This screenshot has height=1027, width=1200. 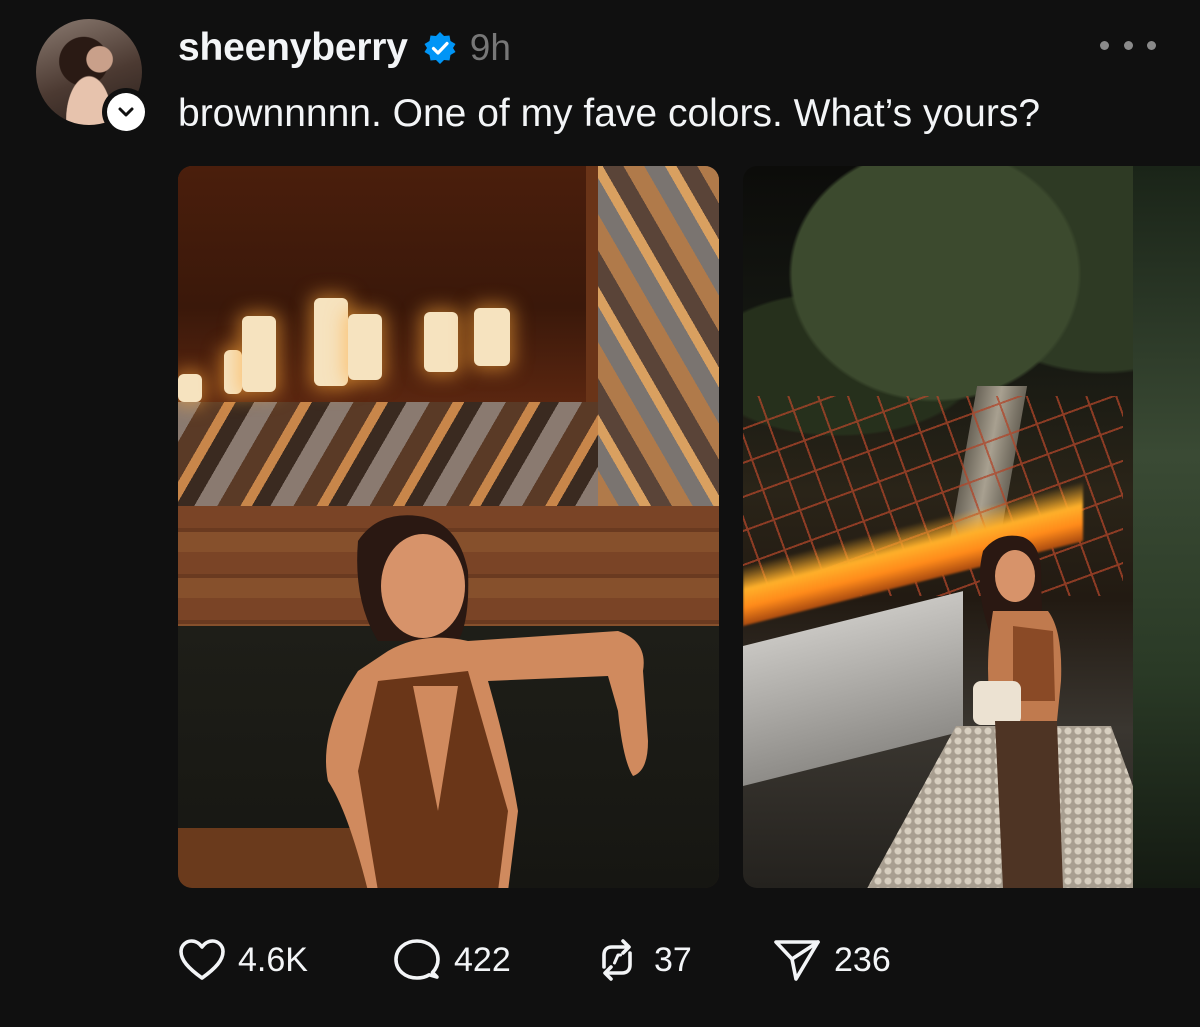 What do you see at coordinates (1166, 527) in the screenshot?
I see `photo-plants` at bounding box center [1166, 527].